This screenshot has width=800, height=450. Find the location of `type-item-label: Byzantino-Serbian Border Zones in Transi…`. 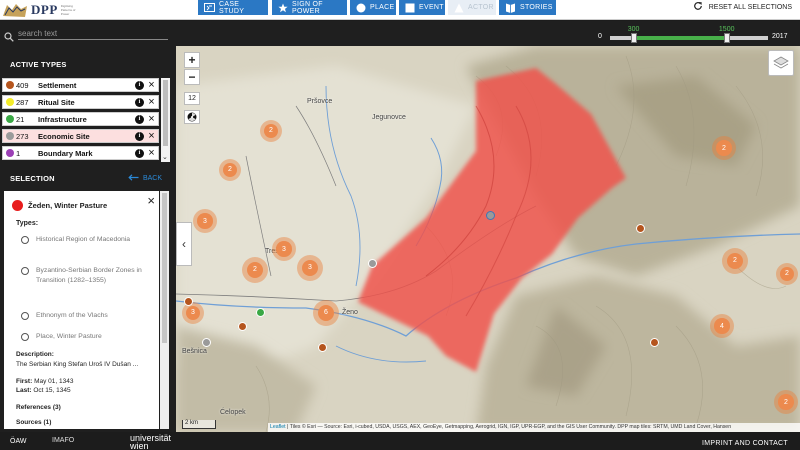

type-item-label: Byzantino-Serbian Border Zones in Transi… is located at coordinates (89, 275).